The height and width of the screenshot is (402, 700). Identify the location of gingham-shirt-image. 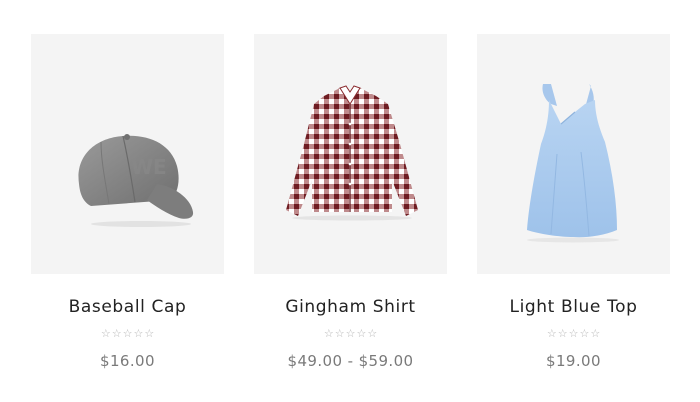
(352, 153).